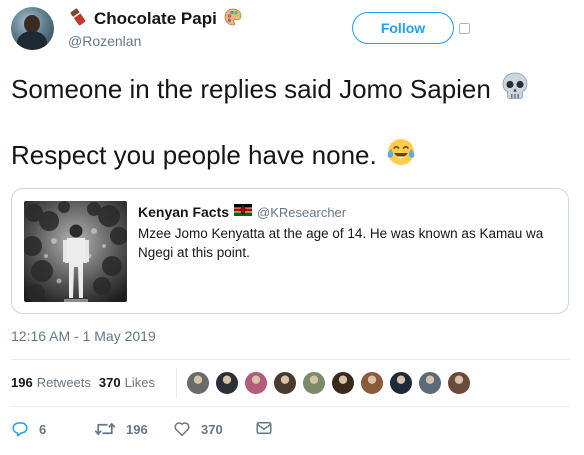 This screenshot has height=455, width=584. What do you see at coordinates (32, 28) in the screenshot?
I see `author-avatar` at bounding box center [32, 28].